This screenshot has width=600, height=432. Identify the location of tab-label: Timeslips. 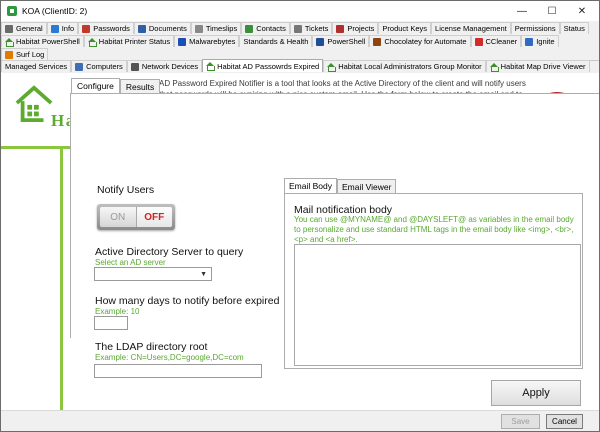
(221, 28).